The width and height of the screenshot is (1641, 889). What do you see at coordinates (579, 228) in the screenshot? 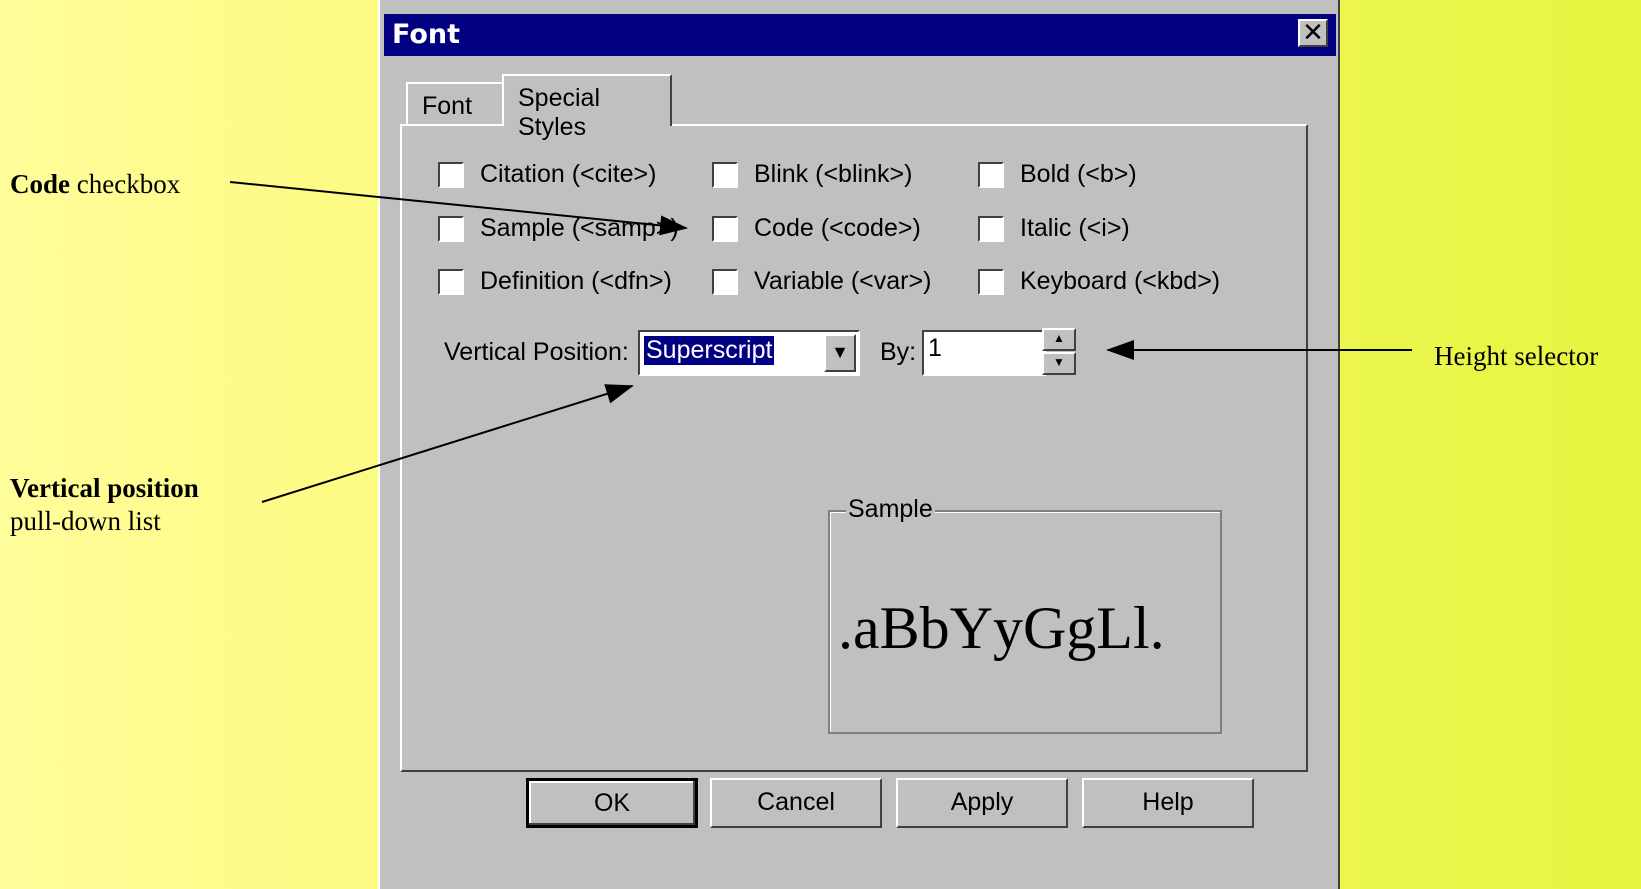
I see `checkbox-label: Sample (<samp>)` at bounding box center [579, 228].